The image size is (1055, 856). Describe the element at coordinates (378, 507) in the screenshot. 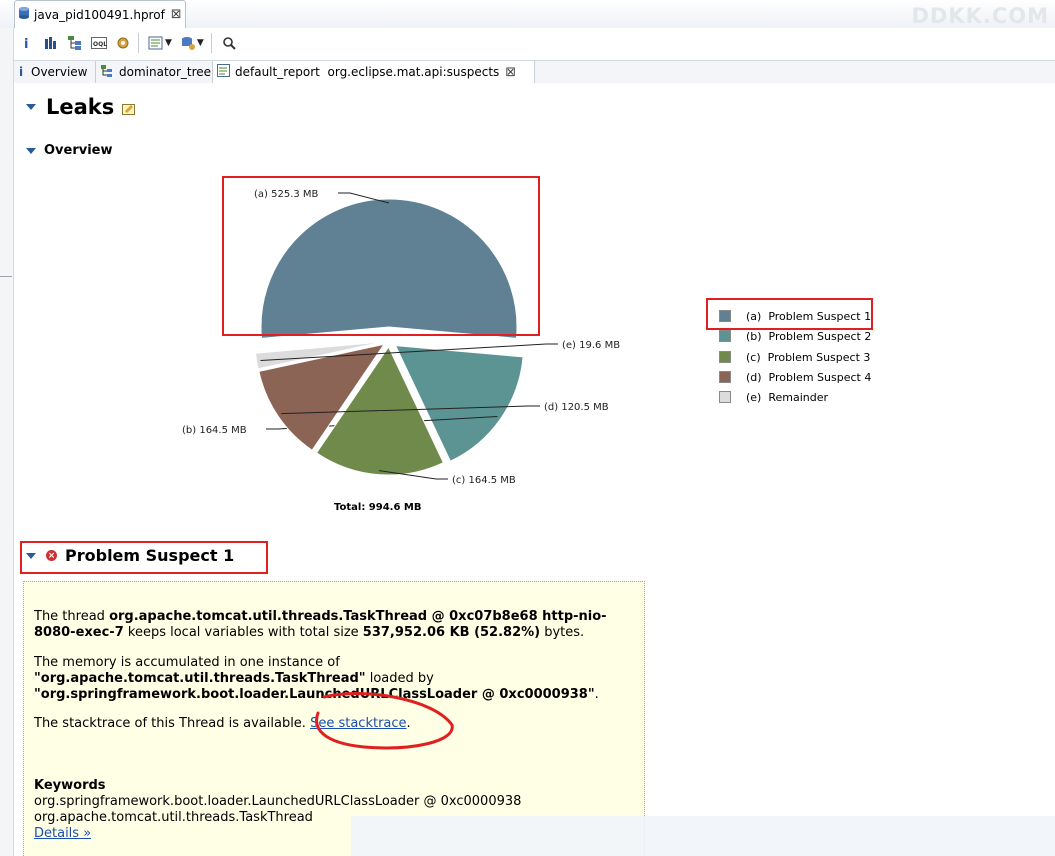

I see `chart-total-label: Total: 994.6 MB` at that location.